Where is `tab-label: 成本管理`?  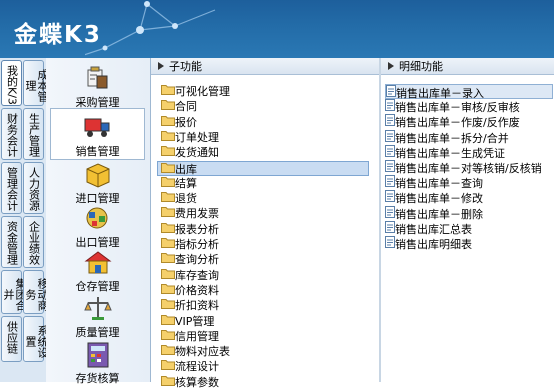
tab-label: 成本管理 is located at coordinates (36, 85).